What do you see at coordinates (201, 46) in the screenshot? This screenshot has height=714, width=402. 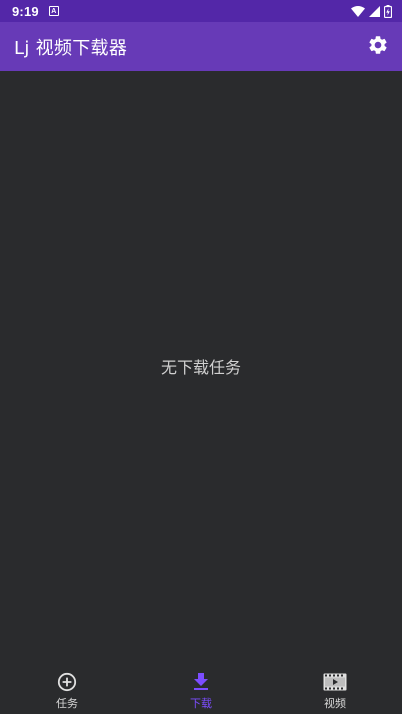 I see `app-bar: Lj 视频下载器` at bounding box center [201, 46].